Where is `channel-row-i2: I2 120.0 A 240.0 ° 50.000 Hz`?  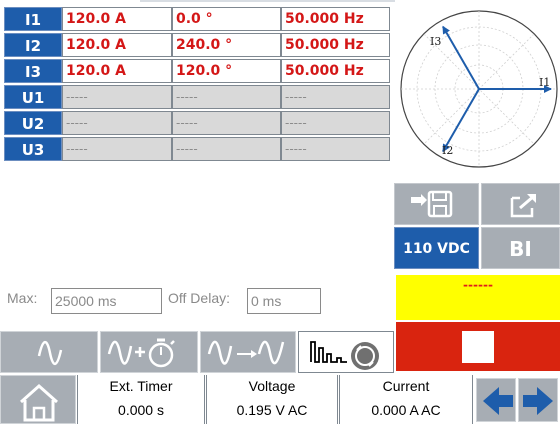
channel-row-i2: I2 120.0 A 240.0 ° 50.000 Hz is located at coordinates (197, 45).